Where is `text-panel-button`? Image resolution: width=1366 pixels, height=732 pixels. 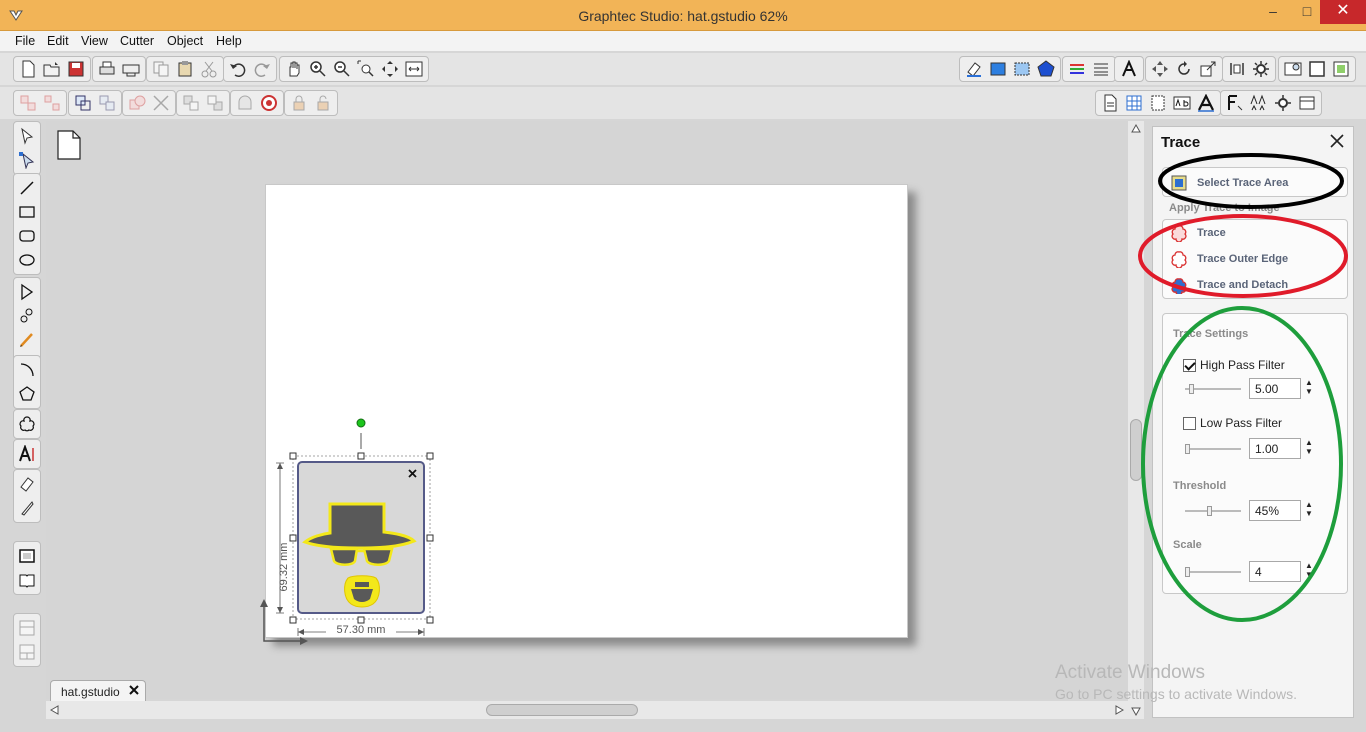 text-panel-button is located at coordinates (1182, 103).